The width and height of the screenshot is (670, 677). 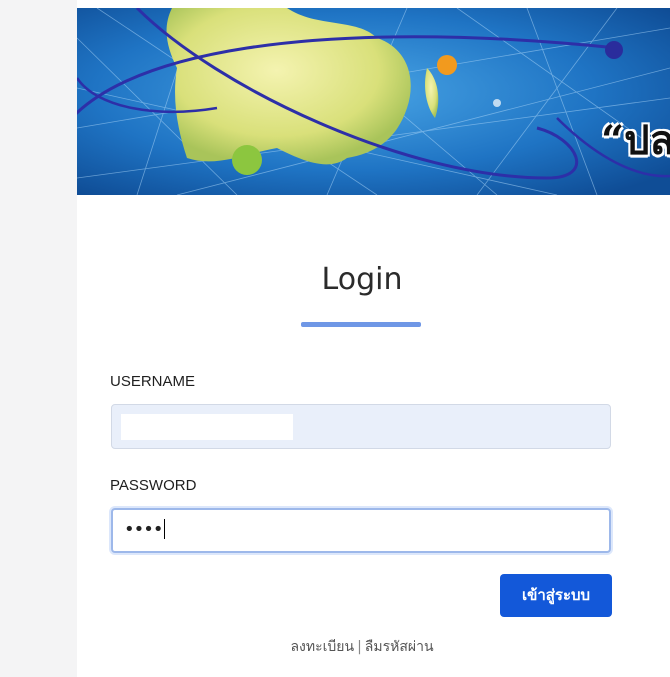 What do you see at coordinates (207, 427) in the screenshot?
I see `username-value` at bounding box center [207, 427].